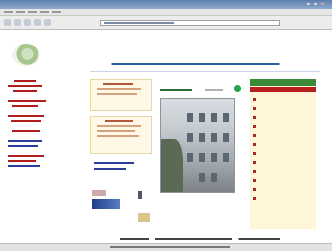 The height and width of the screenshot is (251, 332). Describe the element at coordinates (47, 22) in the screenshot. I see `home-icon` at that location.